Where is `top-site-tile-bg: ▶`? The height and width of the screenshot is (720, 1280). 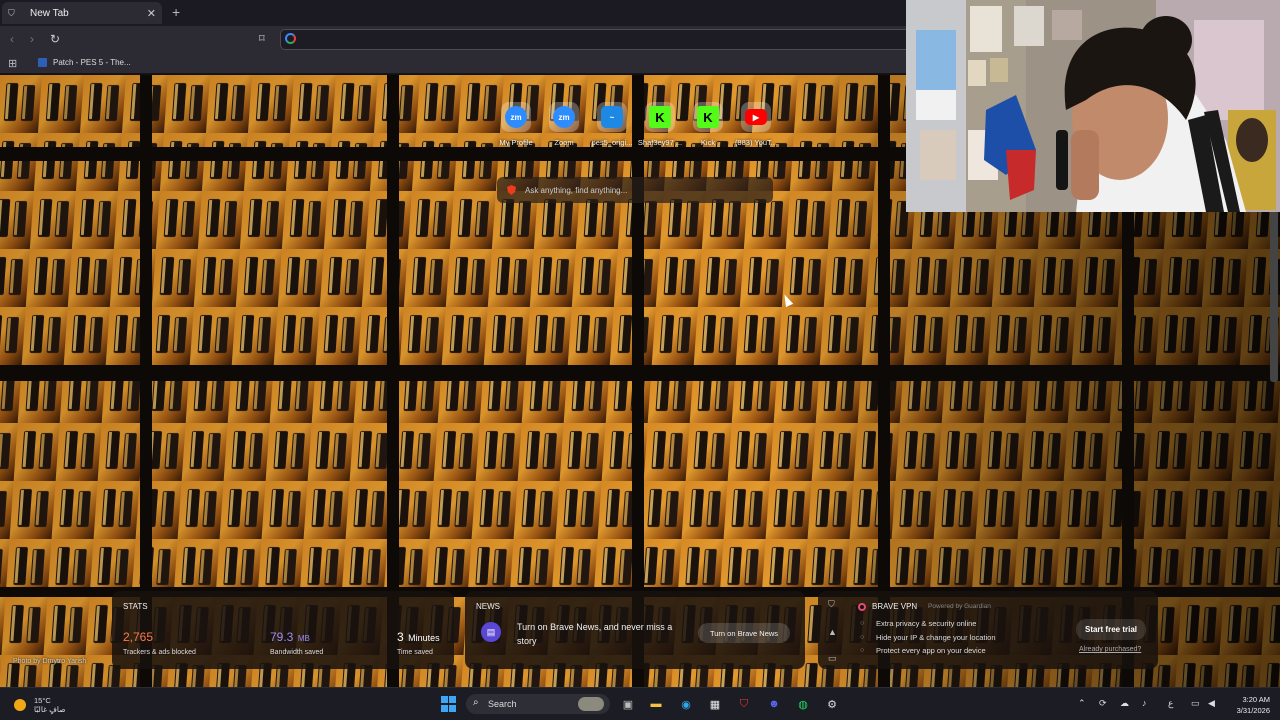 top-site-tile-bg: ▶ is located at coordinates (756, 117).